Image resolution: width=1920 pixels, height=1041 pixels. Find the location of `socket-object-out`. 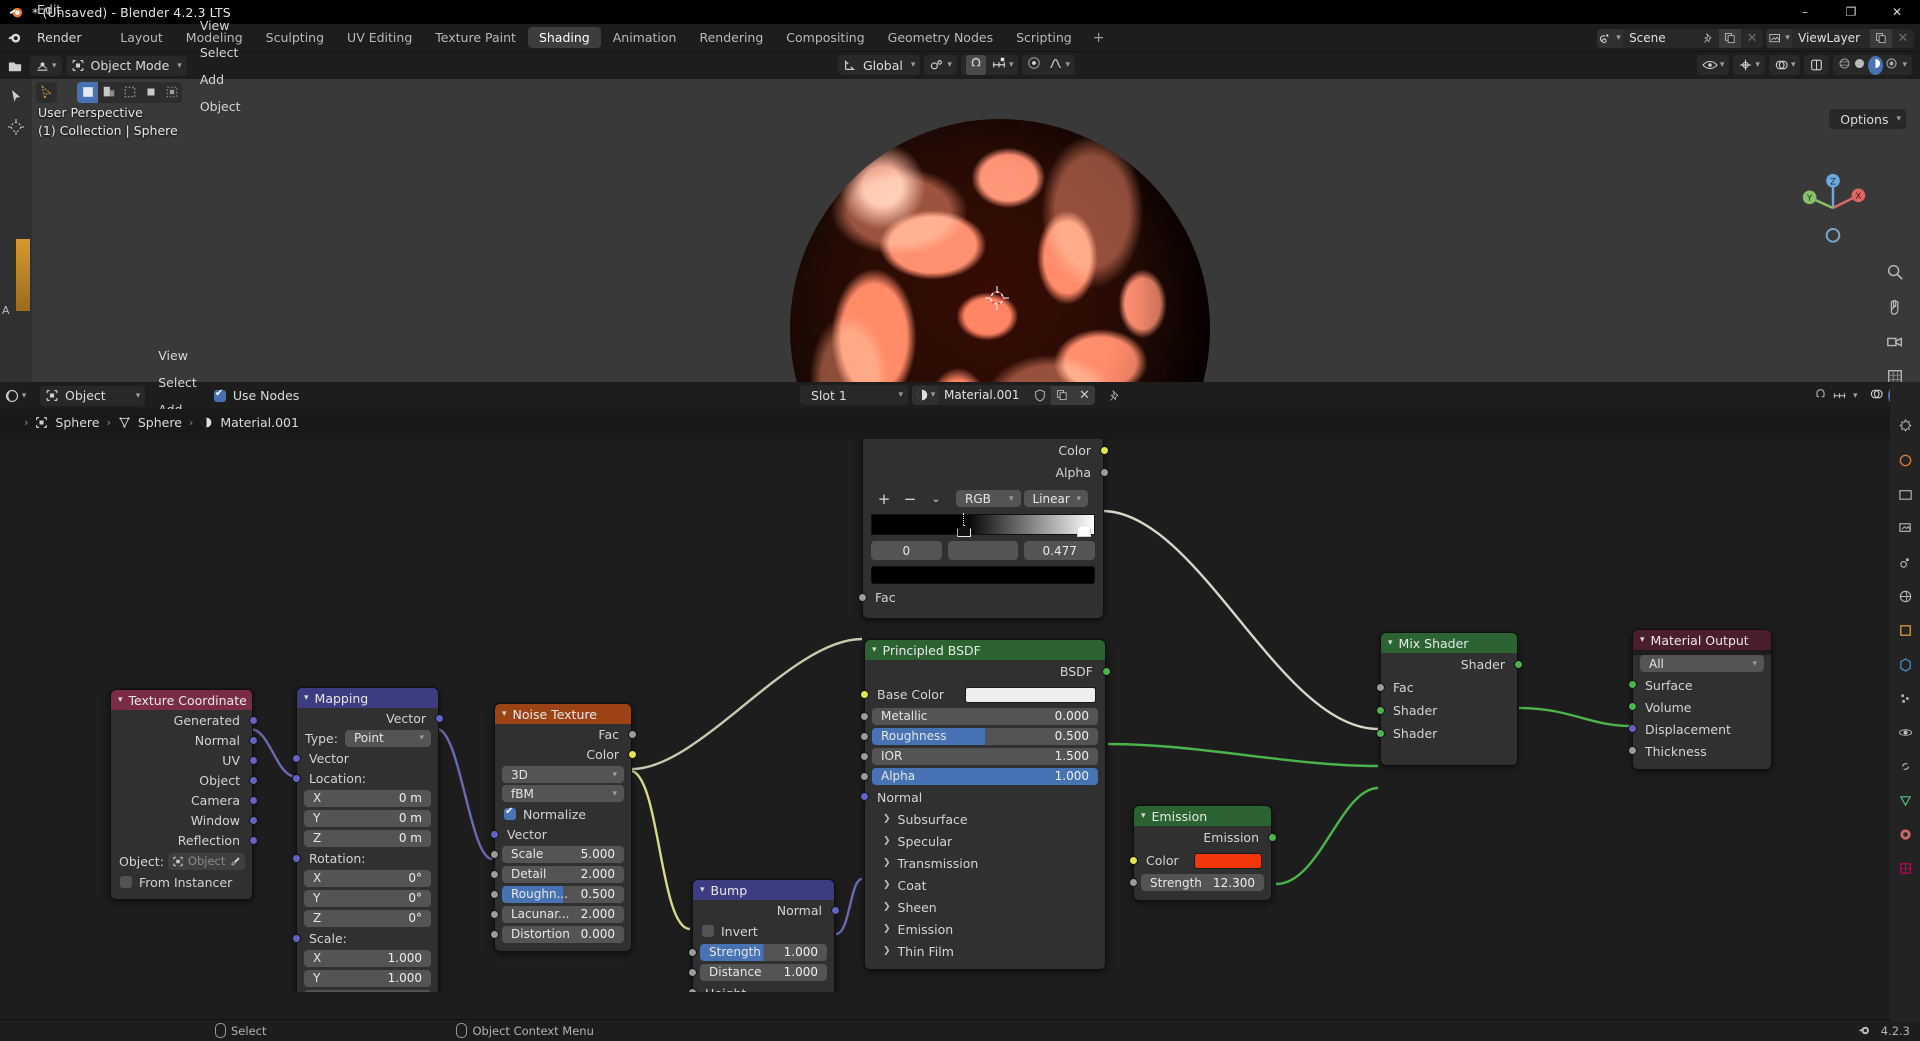

socket-object-out is located at coordinates (253, 780).